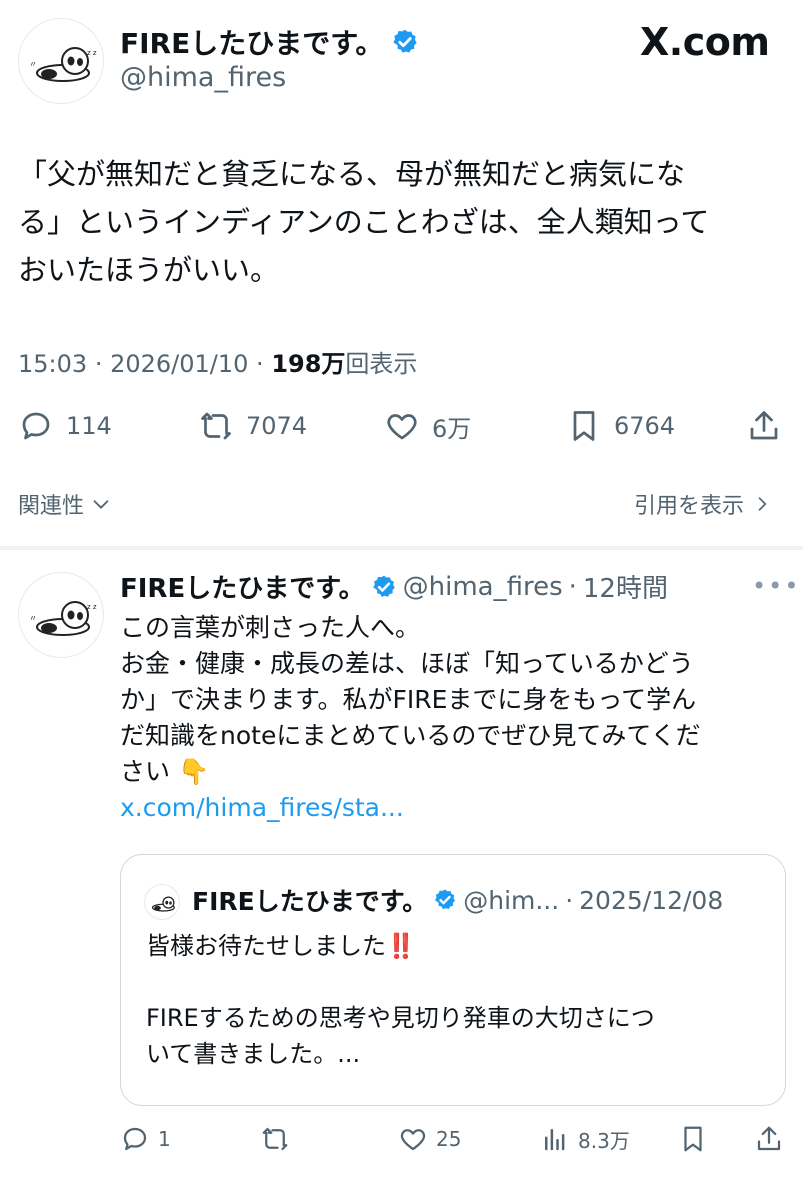 The width and height of the screenshot is (803, 1200). I want to click on reply-text-line: この言葉が刺さった人へ。, so click(270, 627).